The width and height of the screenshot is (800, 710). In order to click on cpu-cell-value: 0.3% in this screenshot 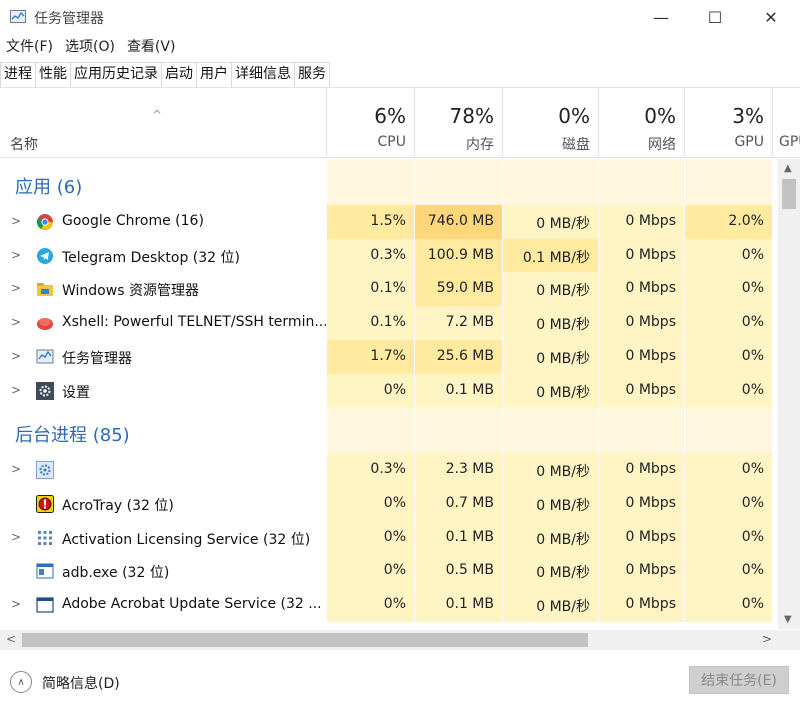, I will do `click(388, 254)`.